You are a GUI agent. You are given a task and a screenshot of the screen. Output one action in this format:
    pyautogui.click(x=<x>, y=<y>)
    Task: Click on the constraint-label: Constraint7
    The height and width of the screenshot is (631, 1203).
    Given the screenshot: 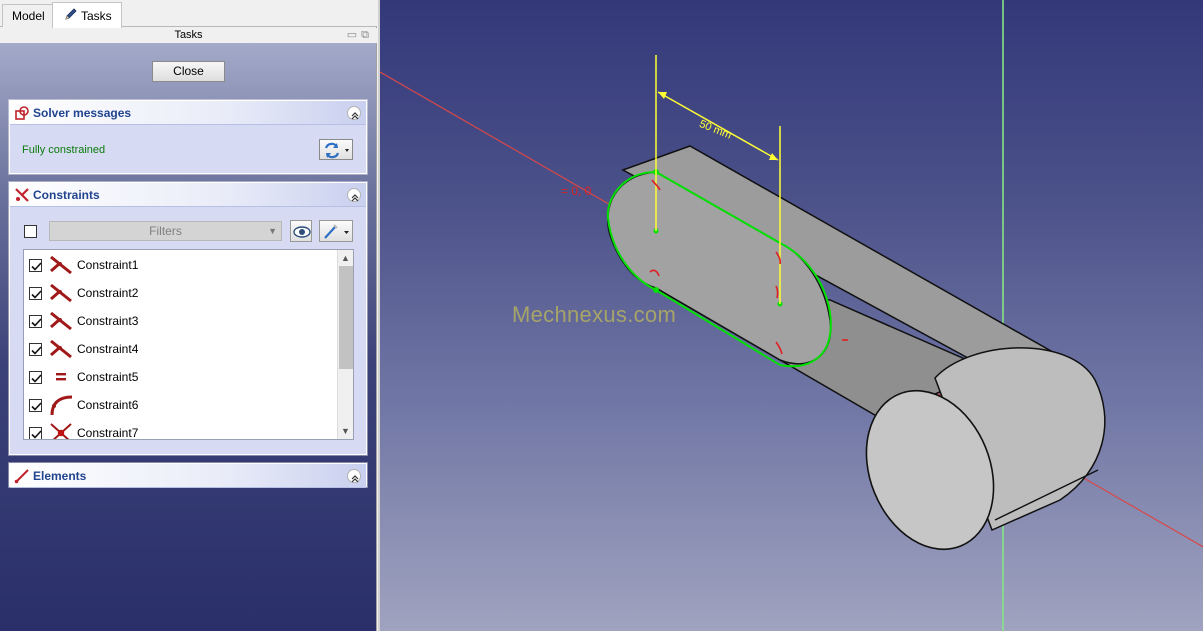 What is the action you would take?
    pyautogui.click(x=108, y=433)
    